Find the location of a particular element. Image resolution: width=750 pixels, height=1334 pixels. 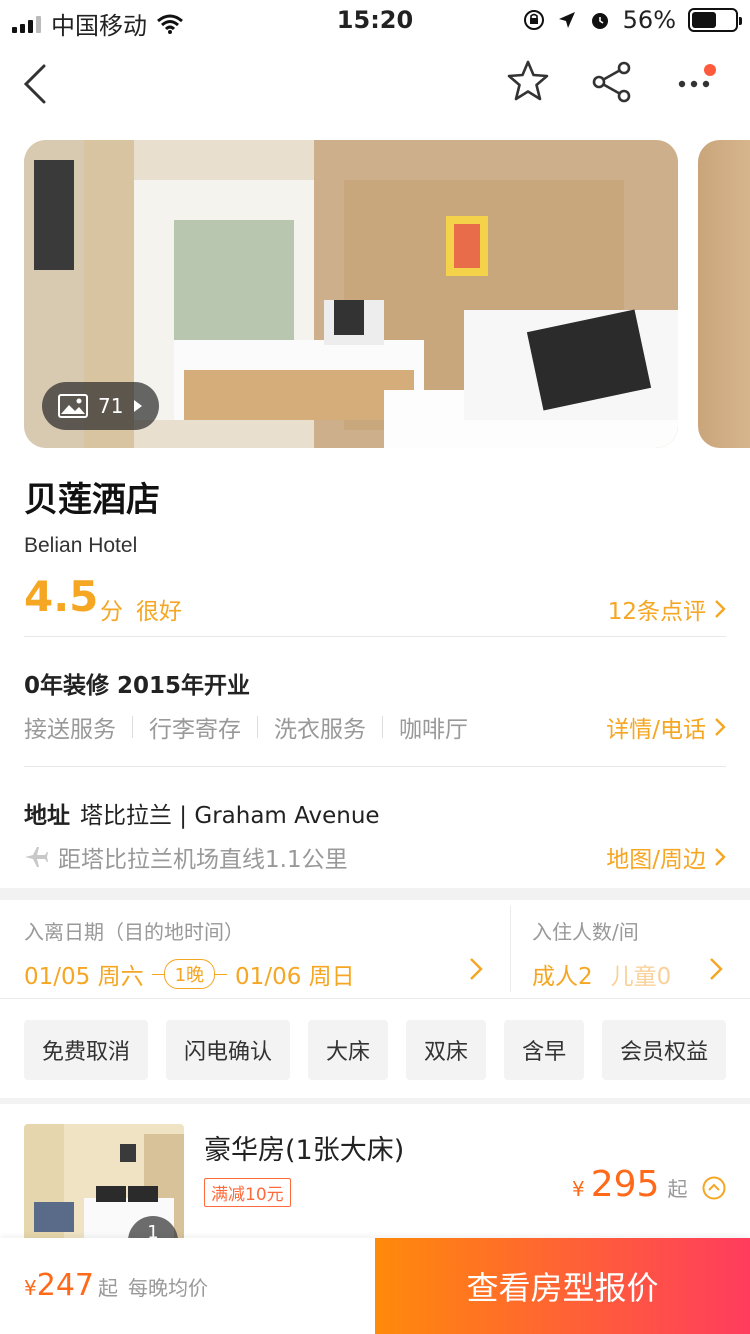

distance-row: 距塔比拉兰机场直线1.1公里 is located at coordinates (186, 857).